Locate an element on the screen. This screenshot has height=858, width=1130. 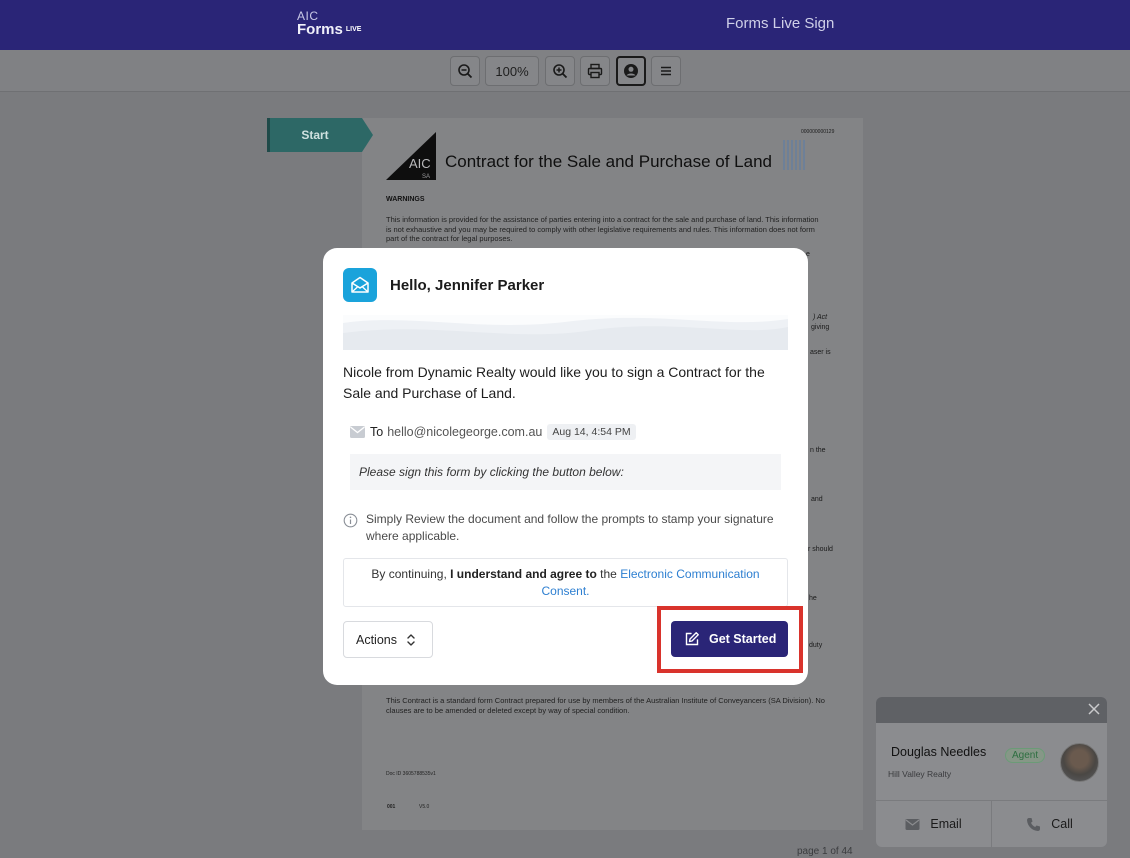
zoom-in-icon is located at coordinates (560, 71).